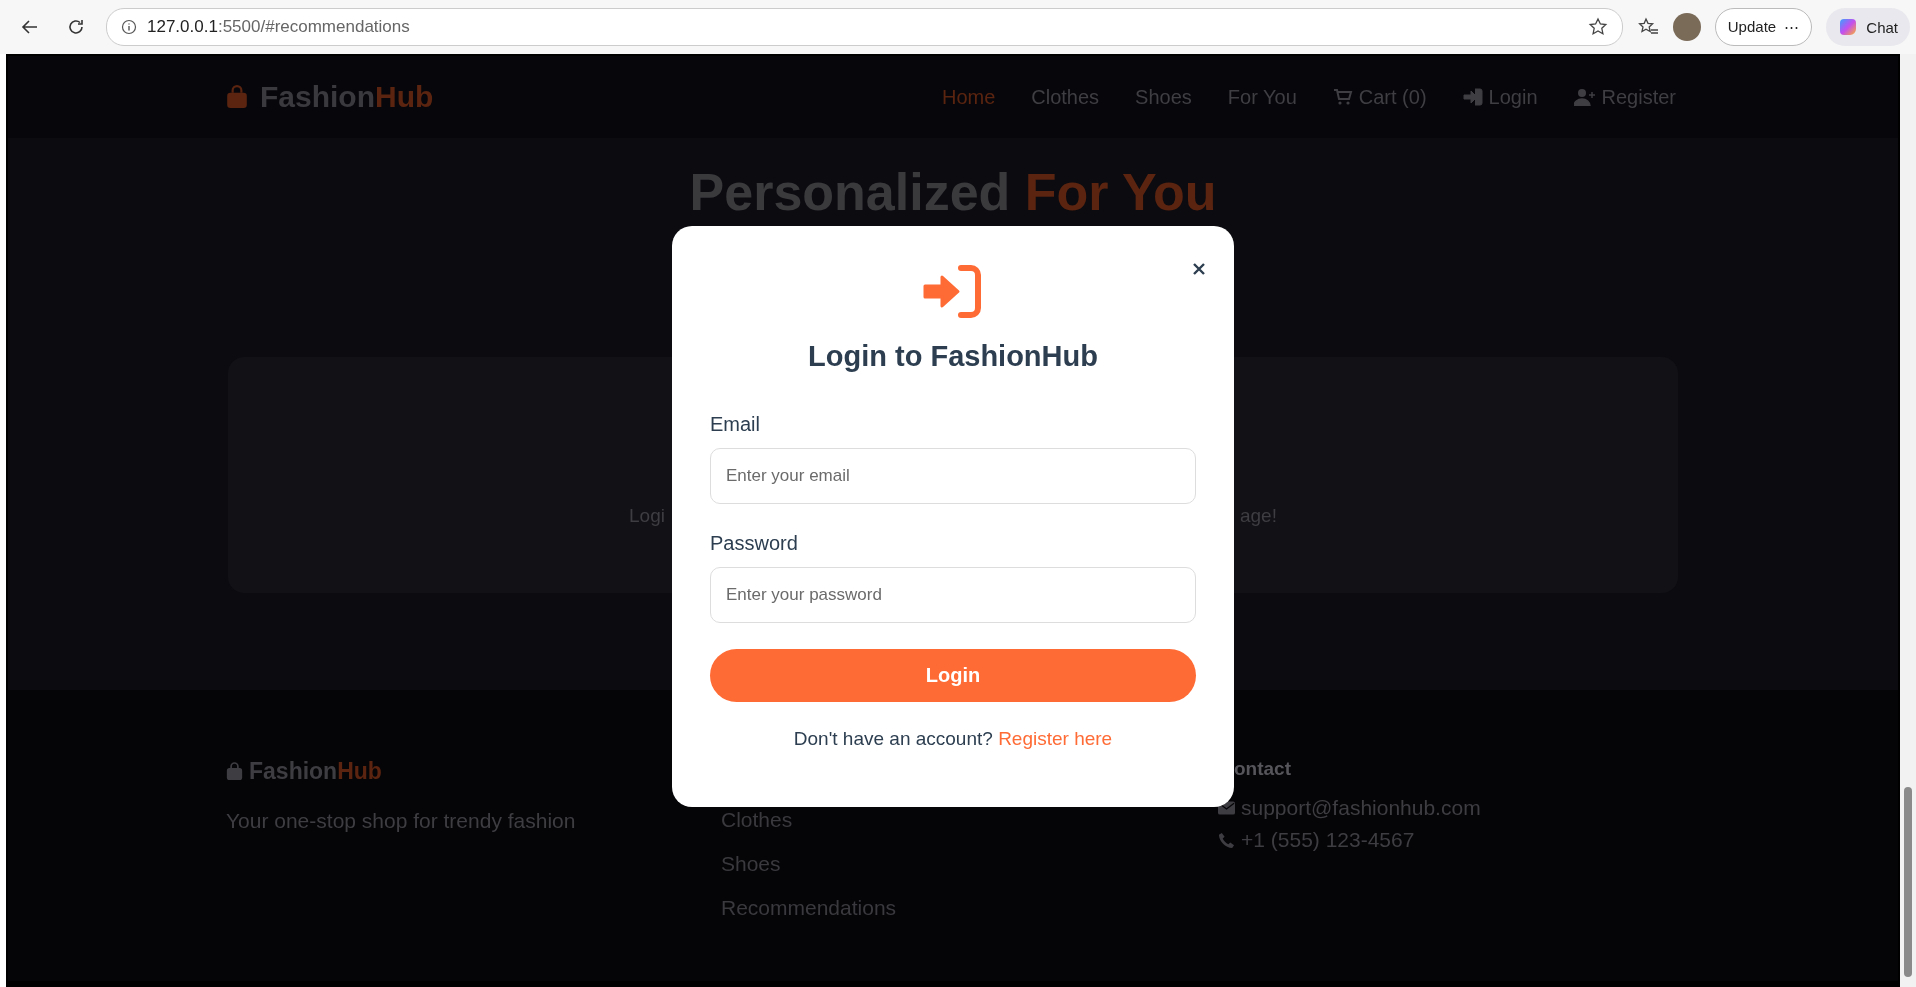 This screenshot has height=987, width=1916. Describe the element at coordinates (1055, 738) in the screenshot. I see `register-link: Register here` at that location.